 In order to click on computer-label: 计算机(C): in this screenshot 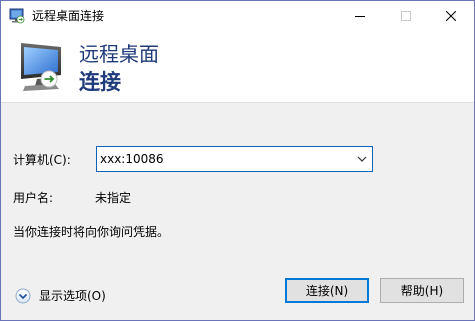, I will do `click(42, 160)`.